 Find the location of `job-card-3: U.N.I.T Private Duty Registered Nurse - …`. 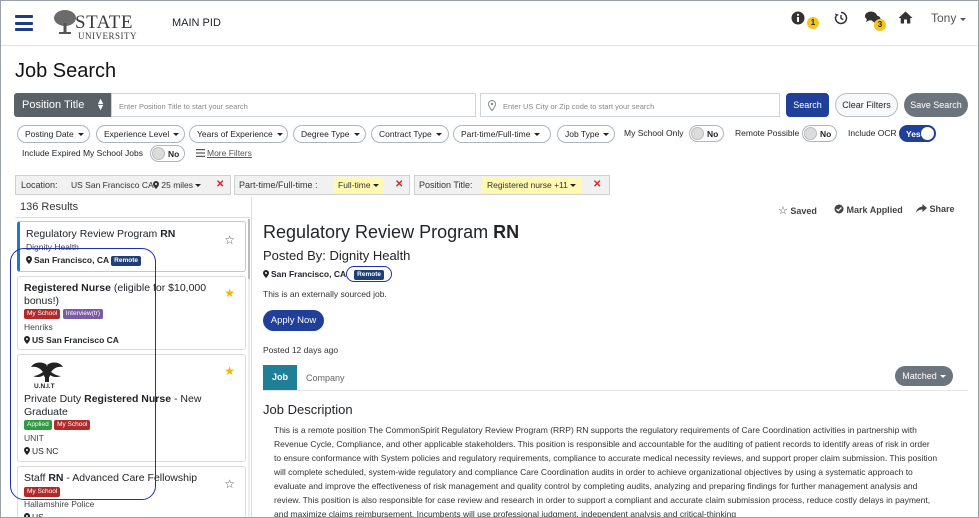

job-card-3: U.N.I.T Private Duty Registered Nurse - … is located at coordinates (131, 408).